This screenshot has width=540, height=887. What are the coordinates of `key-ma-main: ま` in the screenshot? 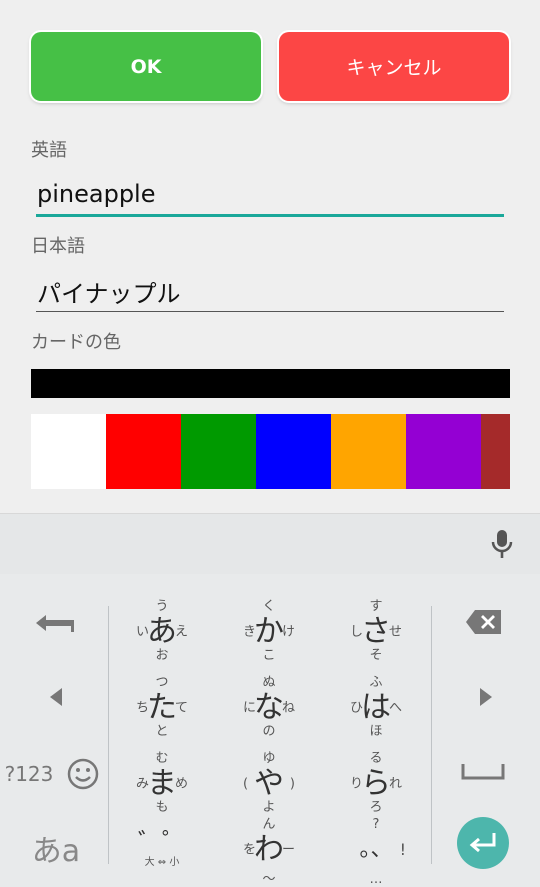 It's located at (162, 783).